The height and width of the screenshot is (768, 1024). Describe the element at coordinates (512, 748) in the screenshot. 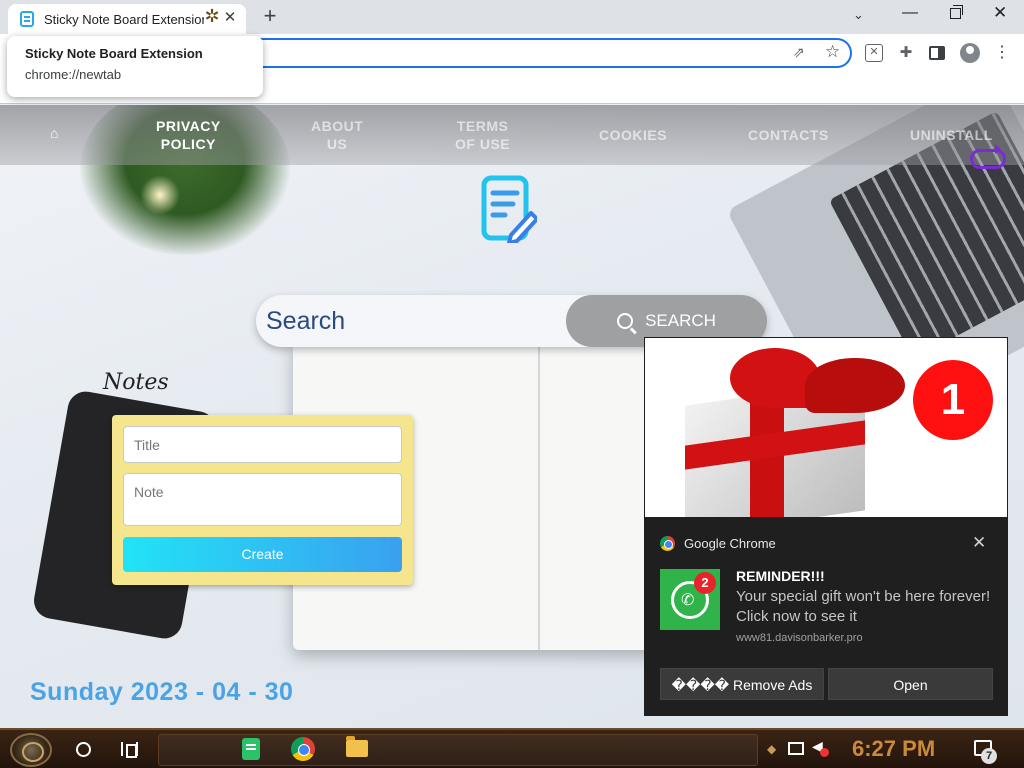

I see `taskbar: ◆ ◀ 6:27 PM 7` at that location.